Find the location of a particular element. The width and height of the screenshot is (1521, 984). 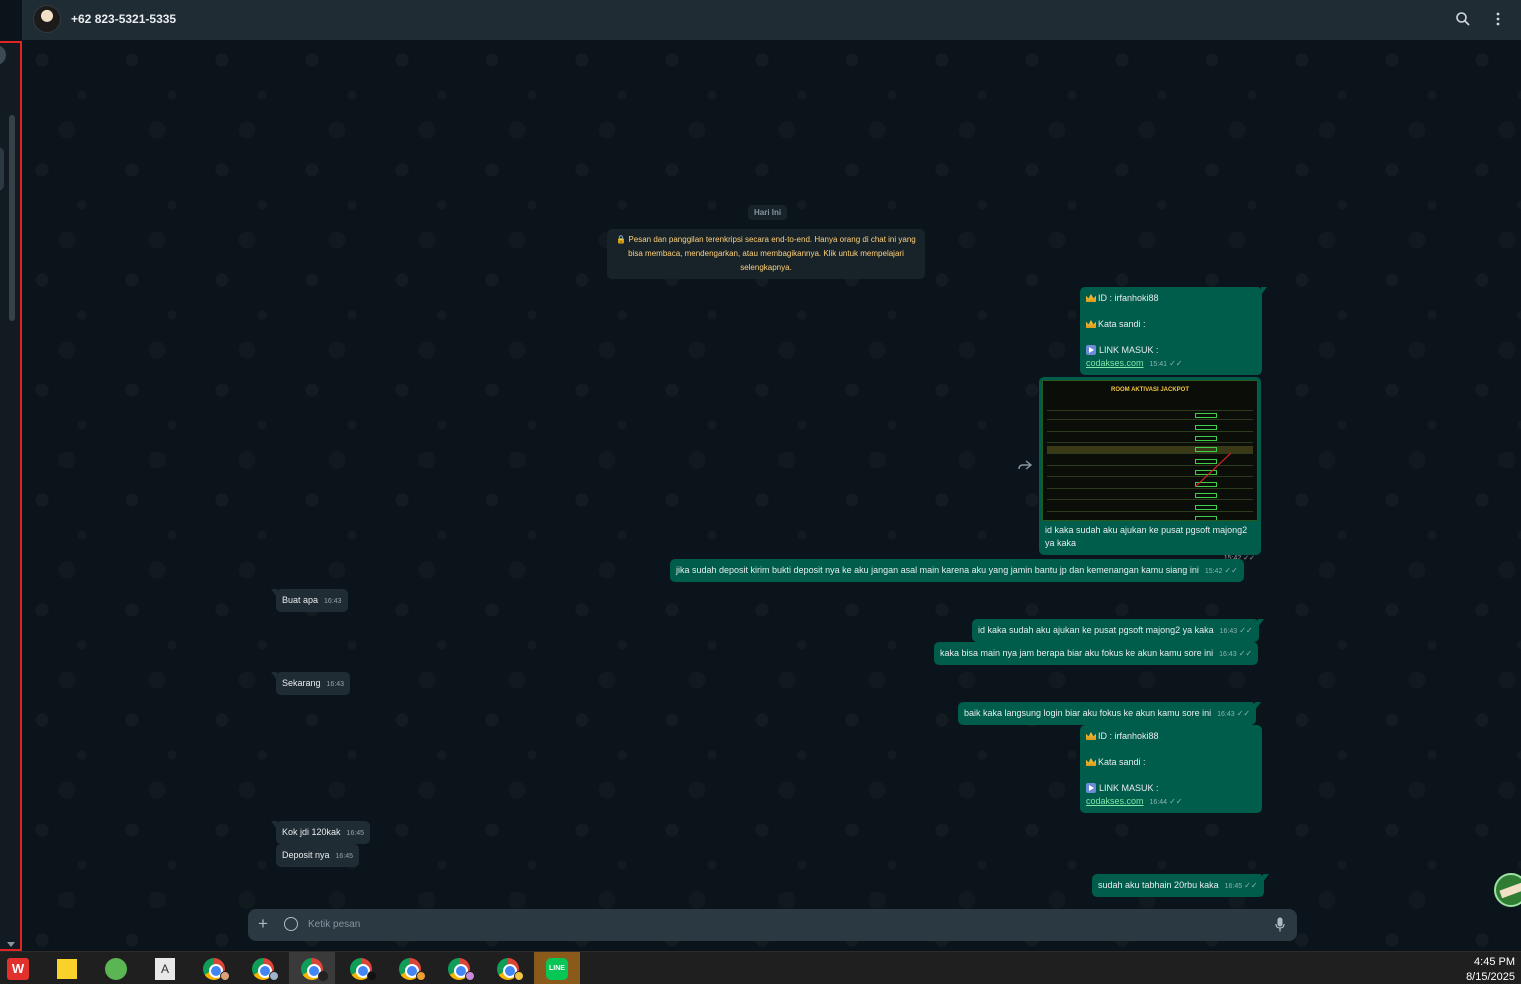

message-composer: + Ketik pesan is located at coordinates (772, 925).